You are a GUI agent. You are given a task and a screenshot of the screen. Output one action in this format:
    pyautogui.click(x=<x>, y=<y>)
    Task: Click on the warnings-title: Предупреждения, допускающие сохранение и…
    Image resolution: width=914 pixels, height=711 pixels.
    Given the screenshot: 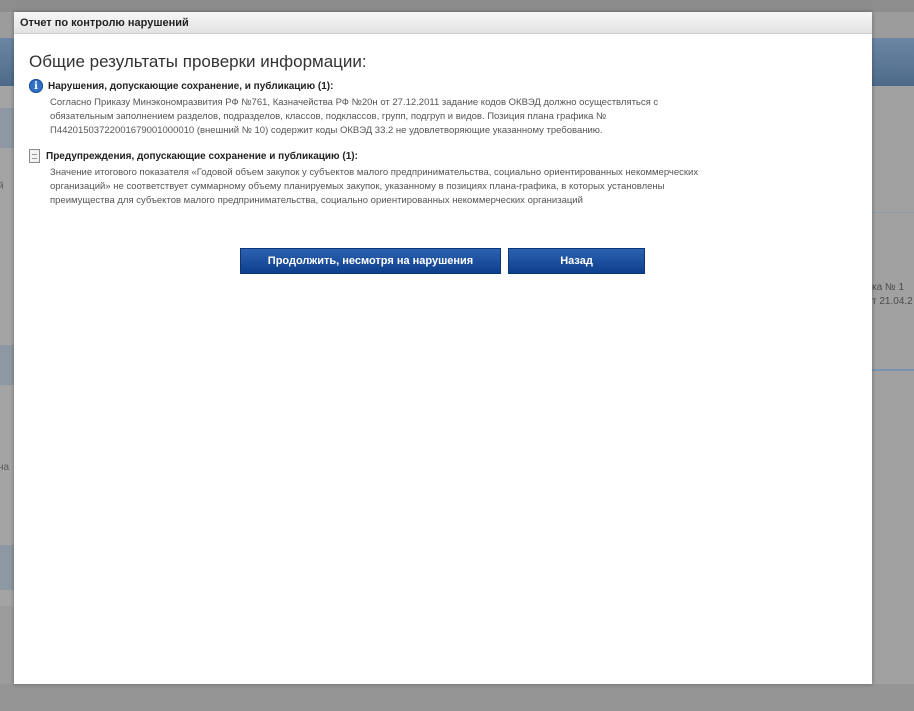 What is the action you would take?
    pyautogui.click(x=202, y=156)
    